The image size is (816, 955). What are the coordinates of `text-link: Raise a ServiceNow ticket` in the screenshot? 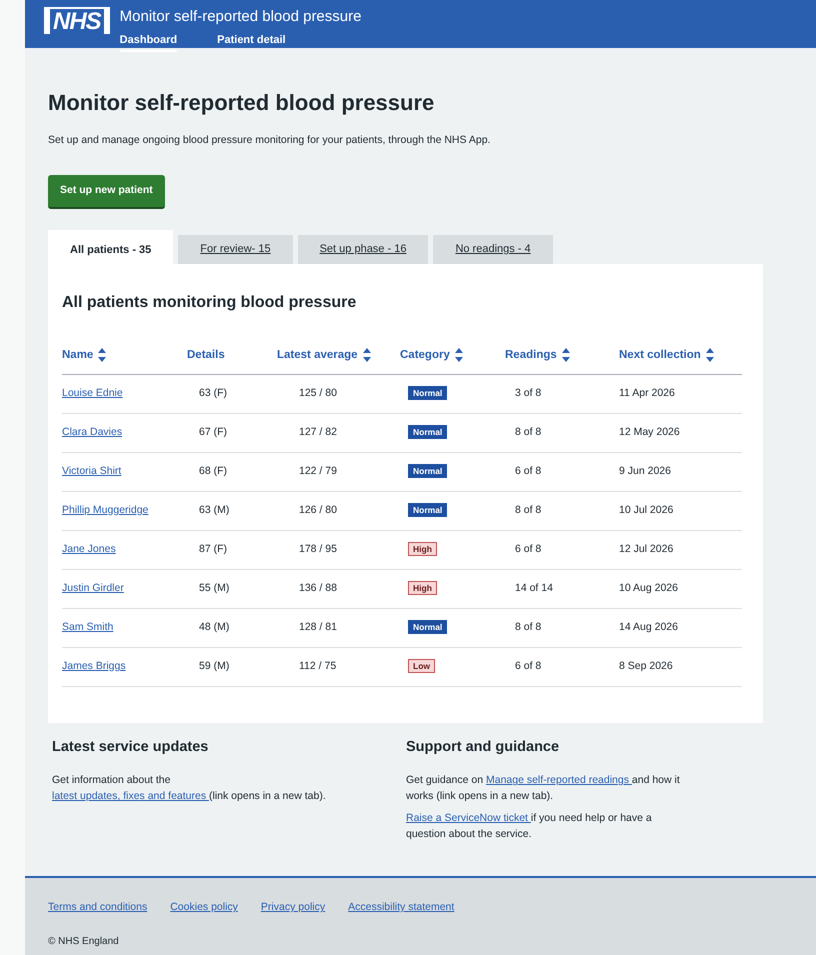 It's located at (468, 818).